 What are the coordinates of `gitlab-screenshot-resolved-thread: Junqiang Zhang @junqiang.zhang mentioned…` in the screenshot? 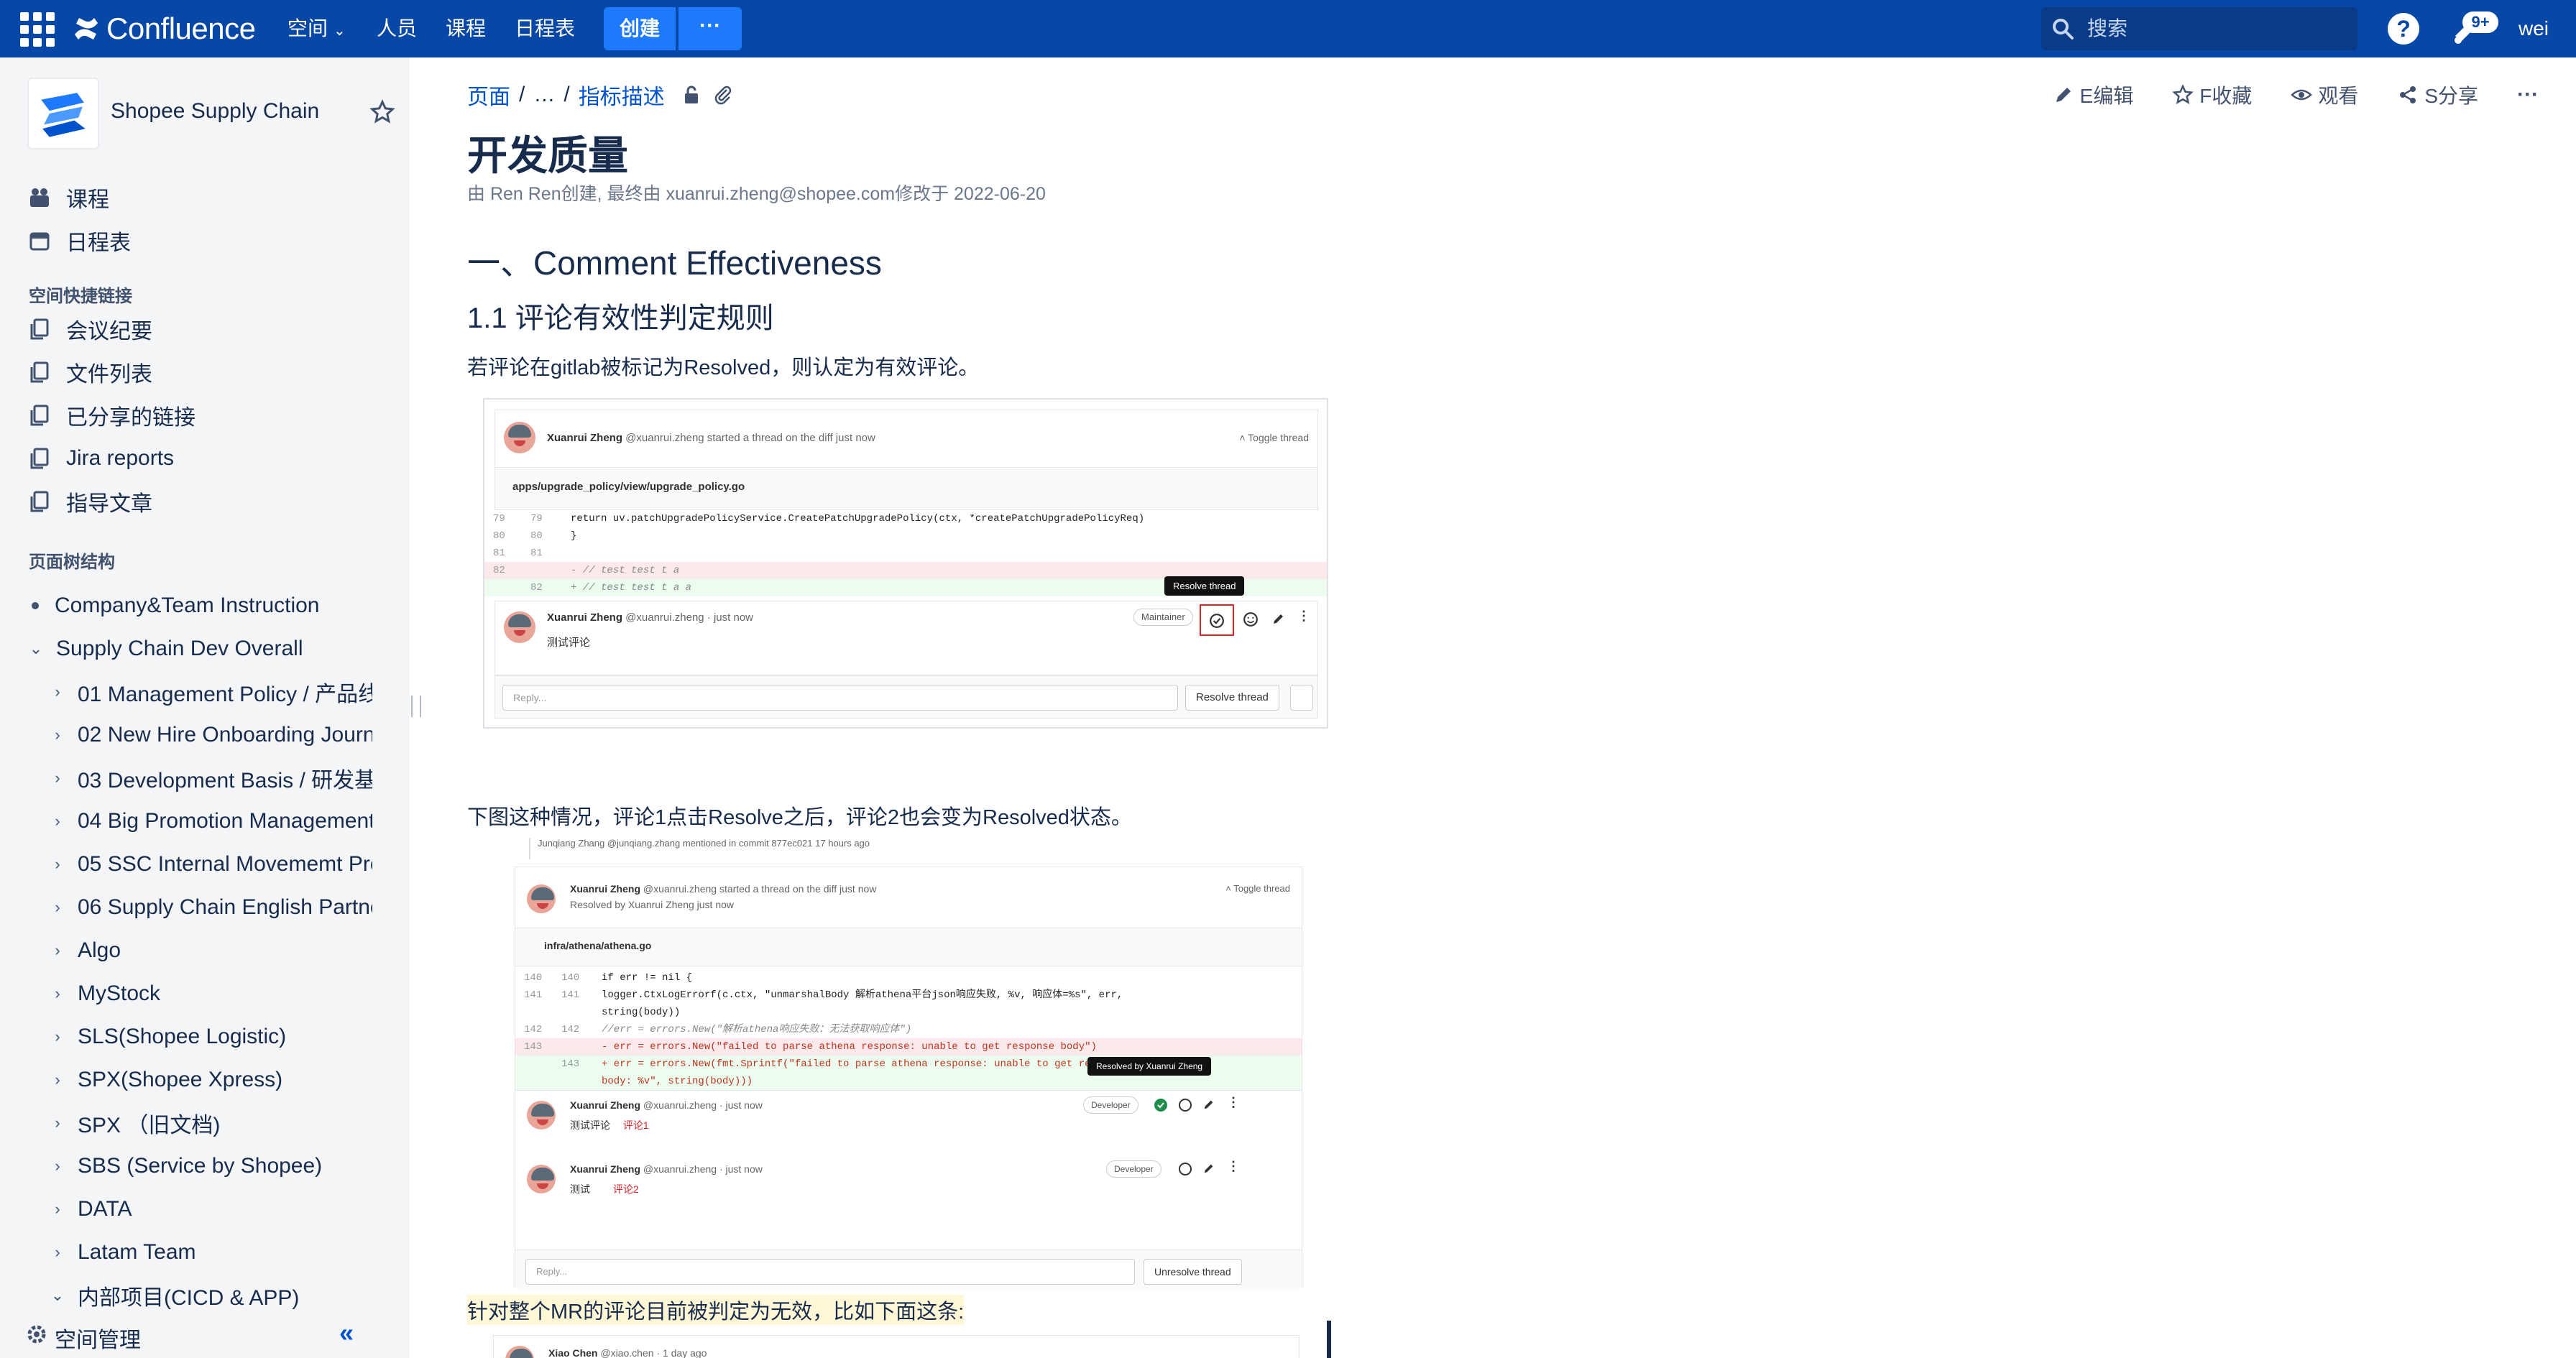 It's located at (910, 1064).